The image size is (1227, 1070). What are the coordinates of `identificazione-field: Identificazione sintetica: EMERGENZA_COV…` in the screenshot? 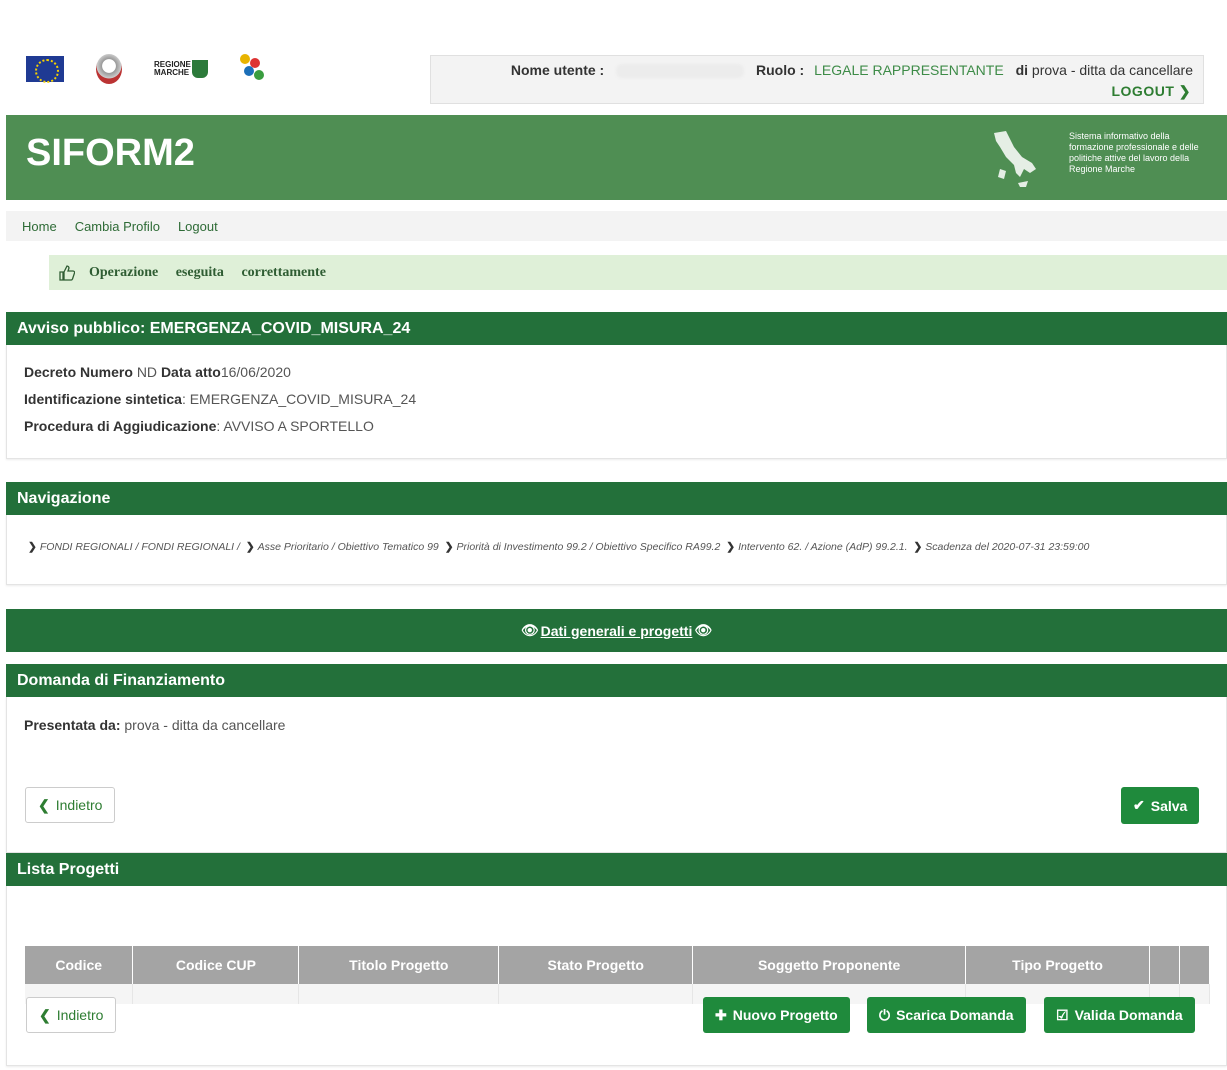 It's located at (220, 399).